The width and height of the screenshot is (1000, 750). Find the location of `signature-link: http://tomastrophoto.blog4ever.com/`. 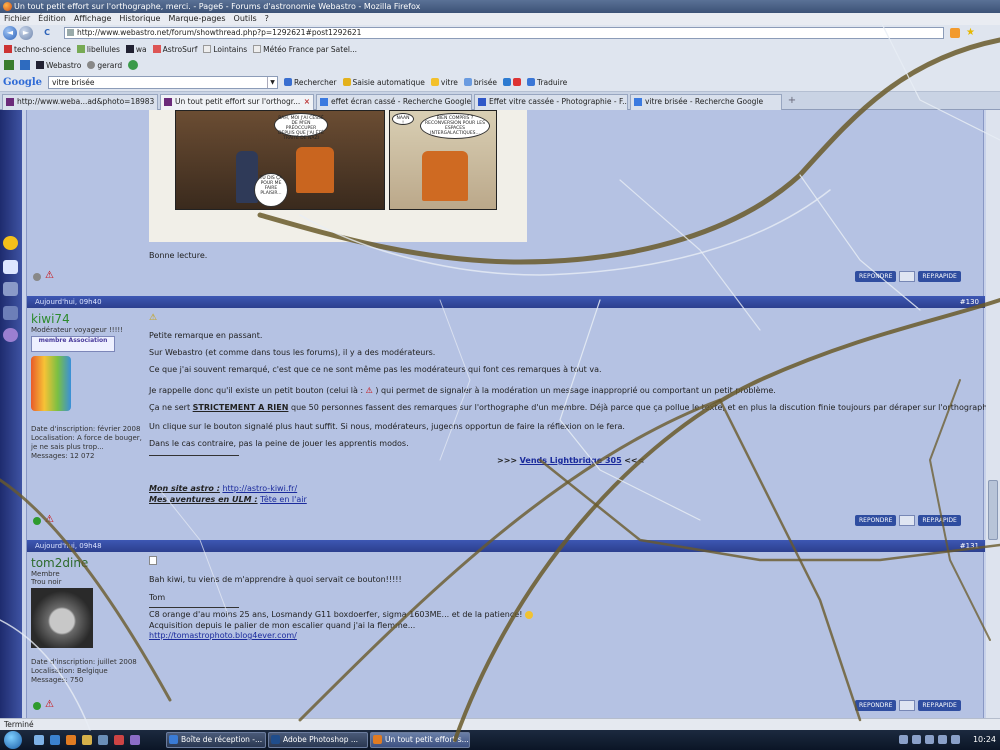

signature-link: http://tomastrophoto.blog4ever.com/ is located at coordinates (223, 635).